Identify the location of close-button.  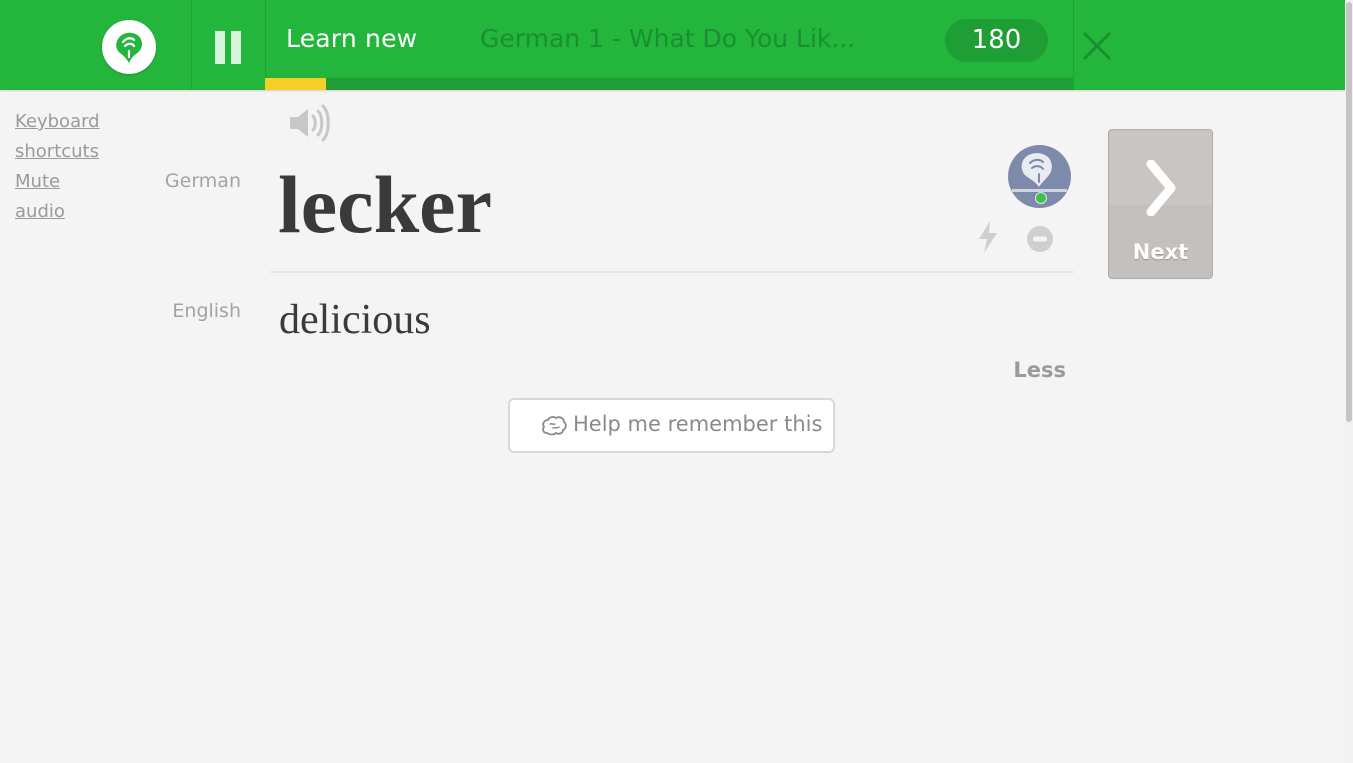
(1097, 46).